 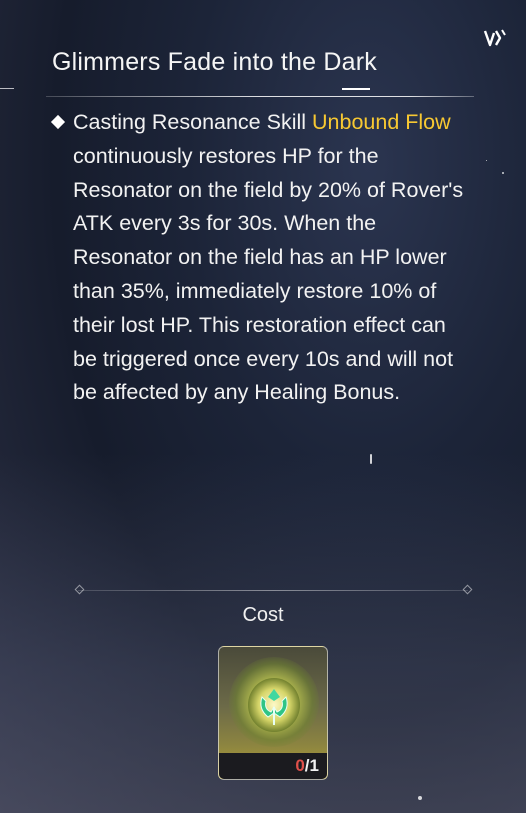 I want to click on item-required-count: 1, so click(x=314, y=765).